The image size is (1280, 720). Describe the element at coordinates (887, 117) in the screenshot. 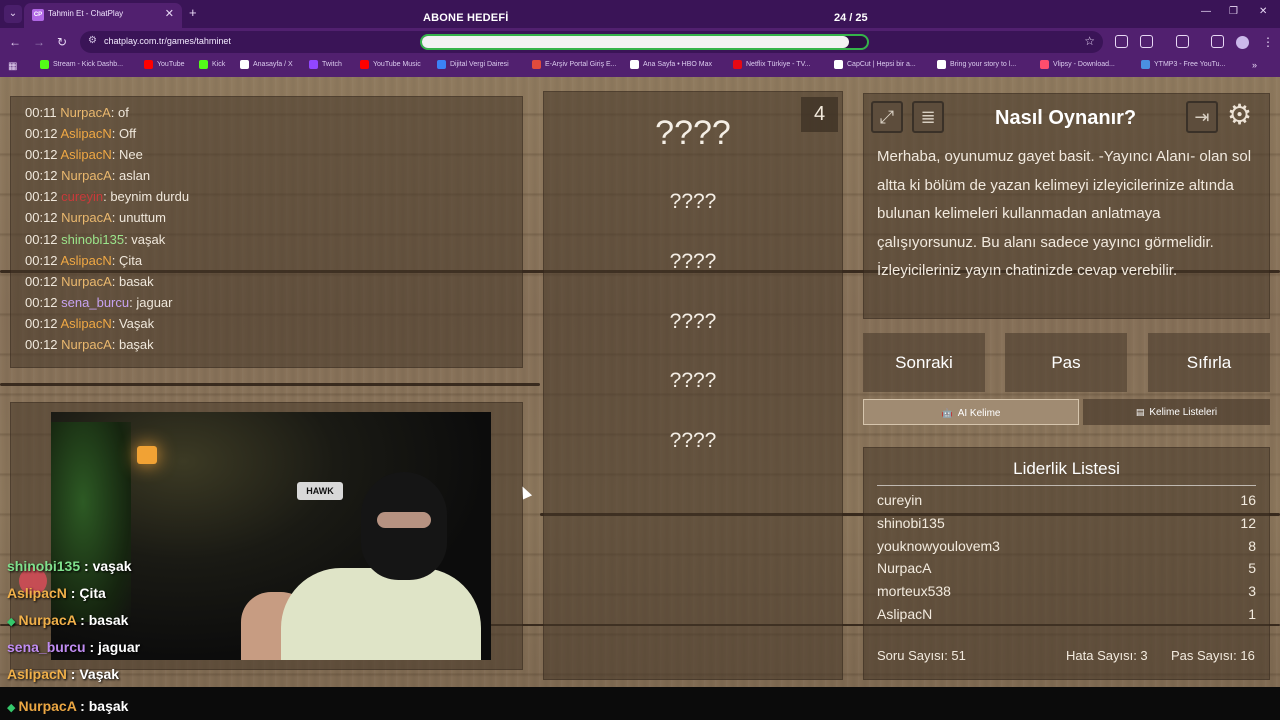

I see `fullscreen-icon: ⤢` at that location.